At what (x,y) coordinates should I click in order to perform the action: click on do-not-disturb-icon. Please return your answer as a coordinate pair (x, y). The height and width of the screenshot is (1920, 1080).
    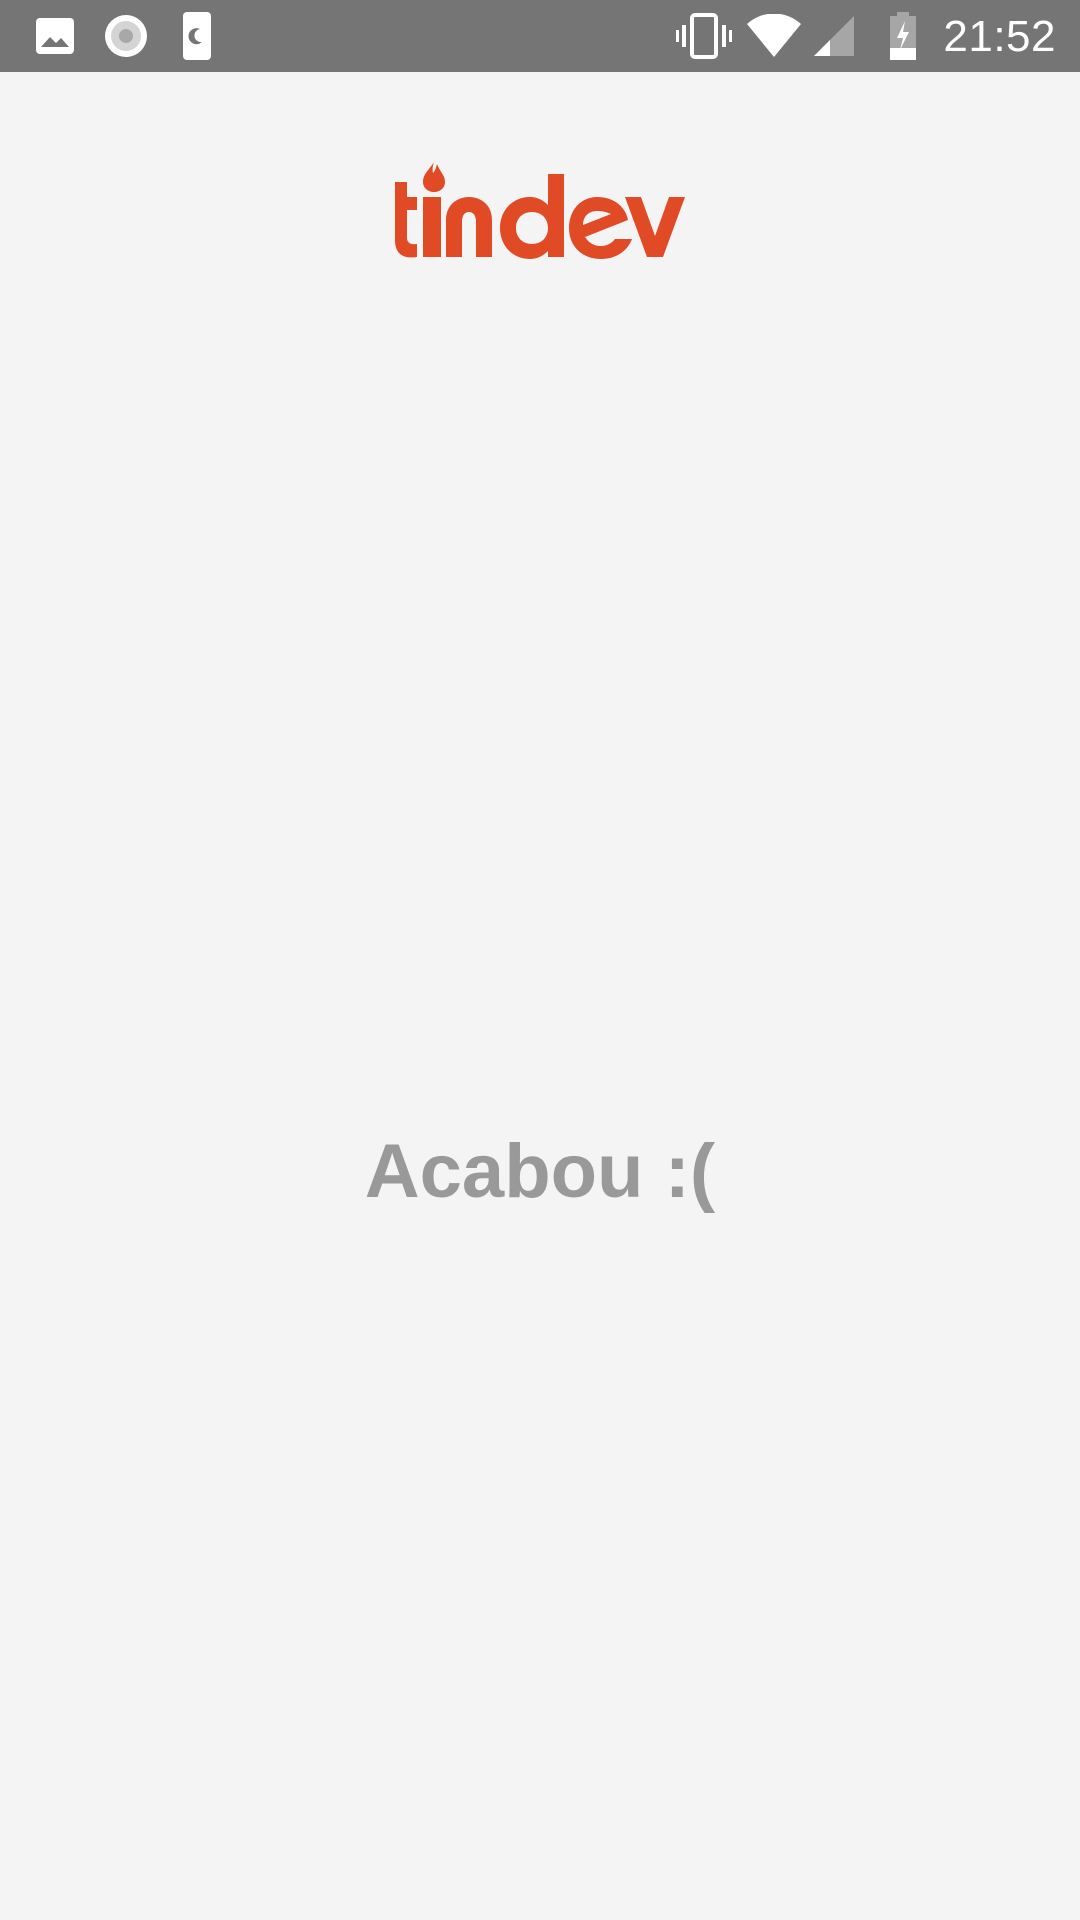
    Looking at the image, I should click on (197, 36).